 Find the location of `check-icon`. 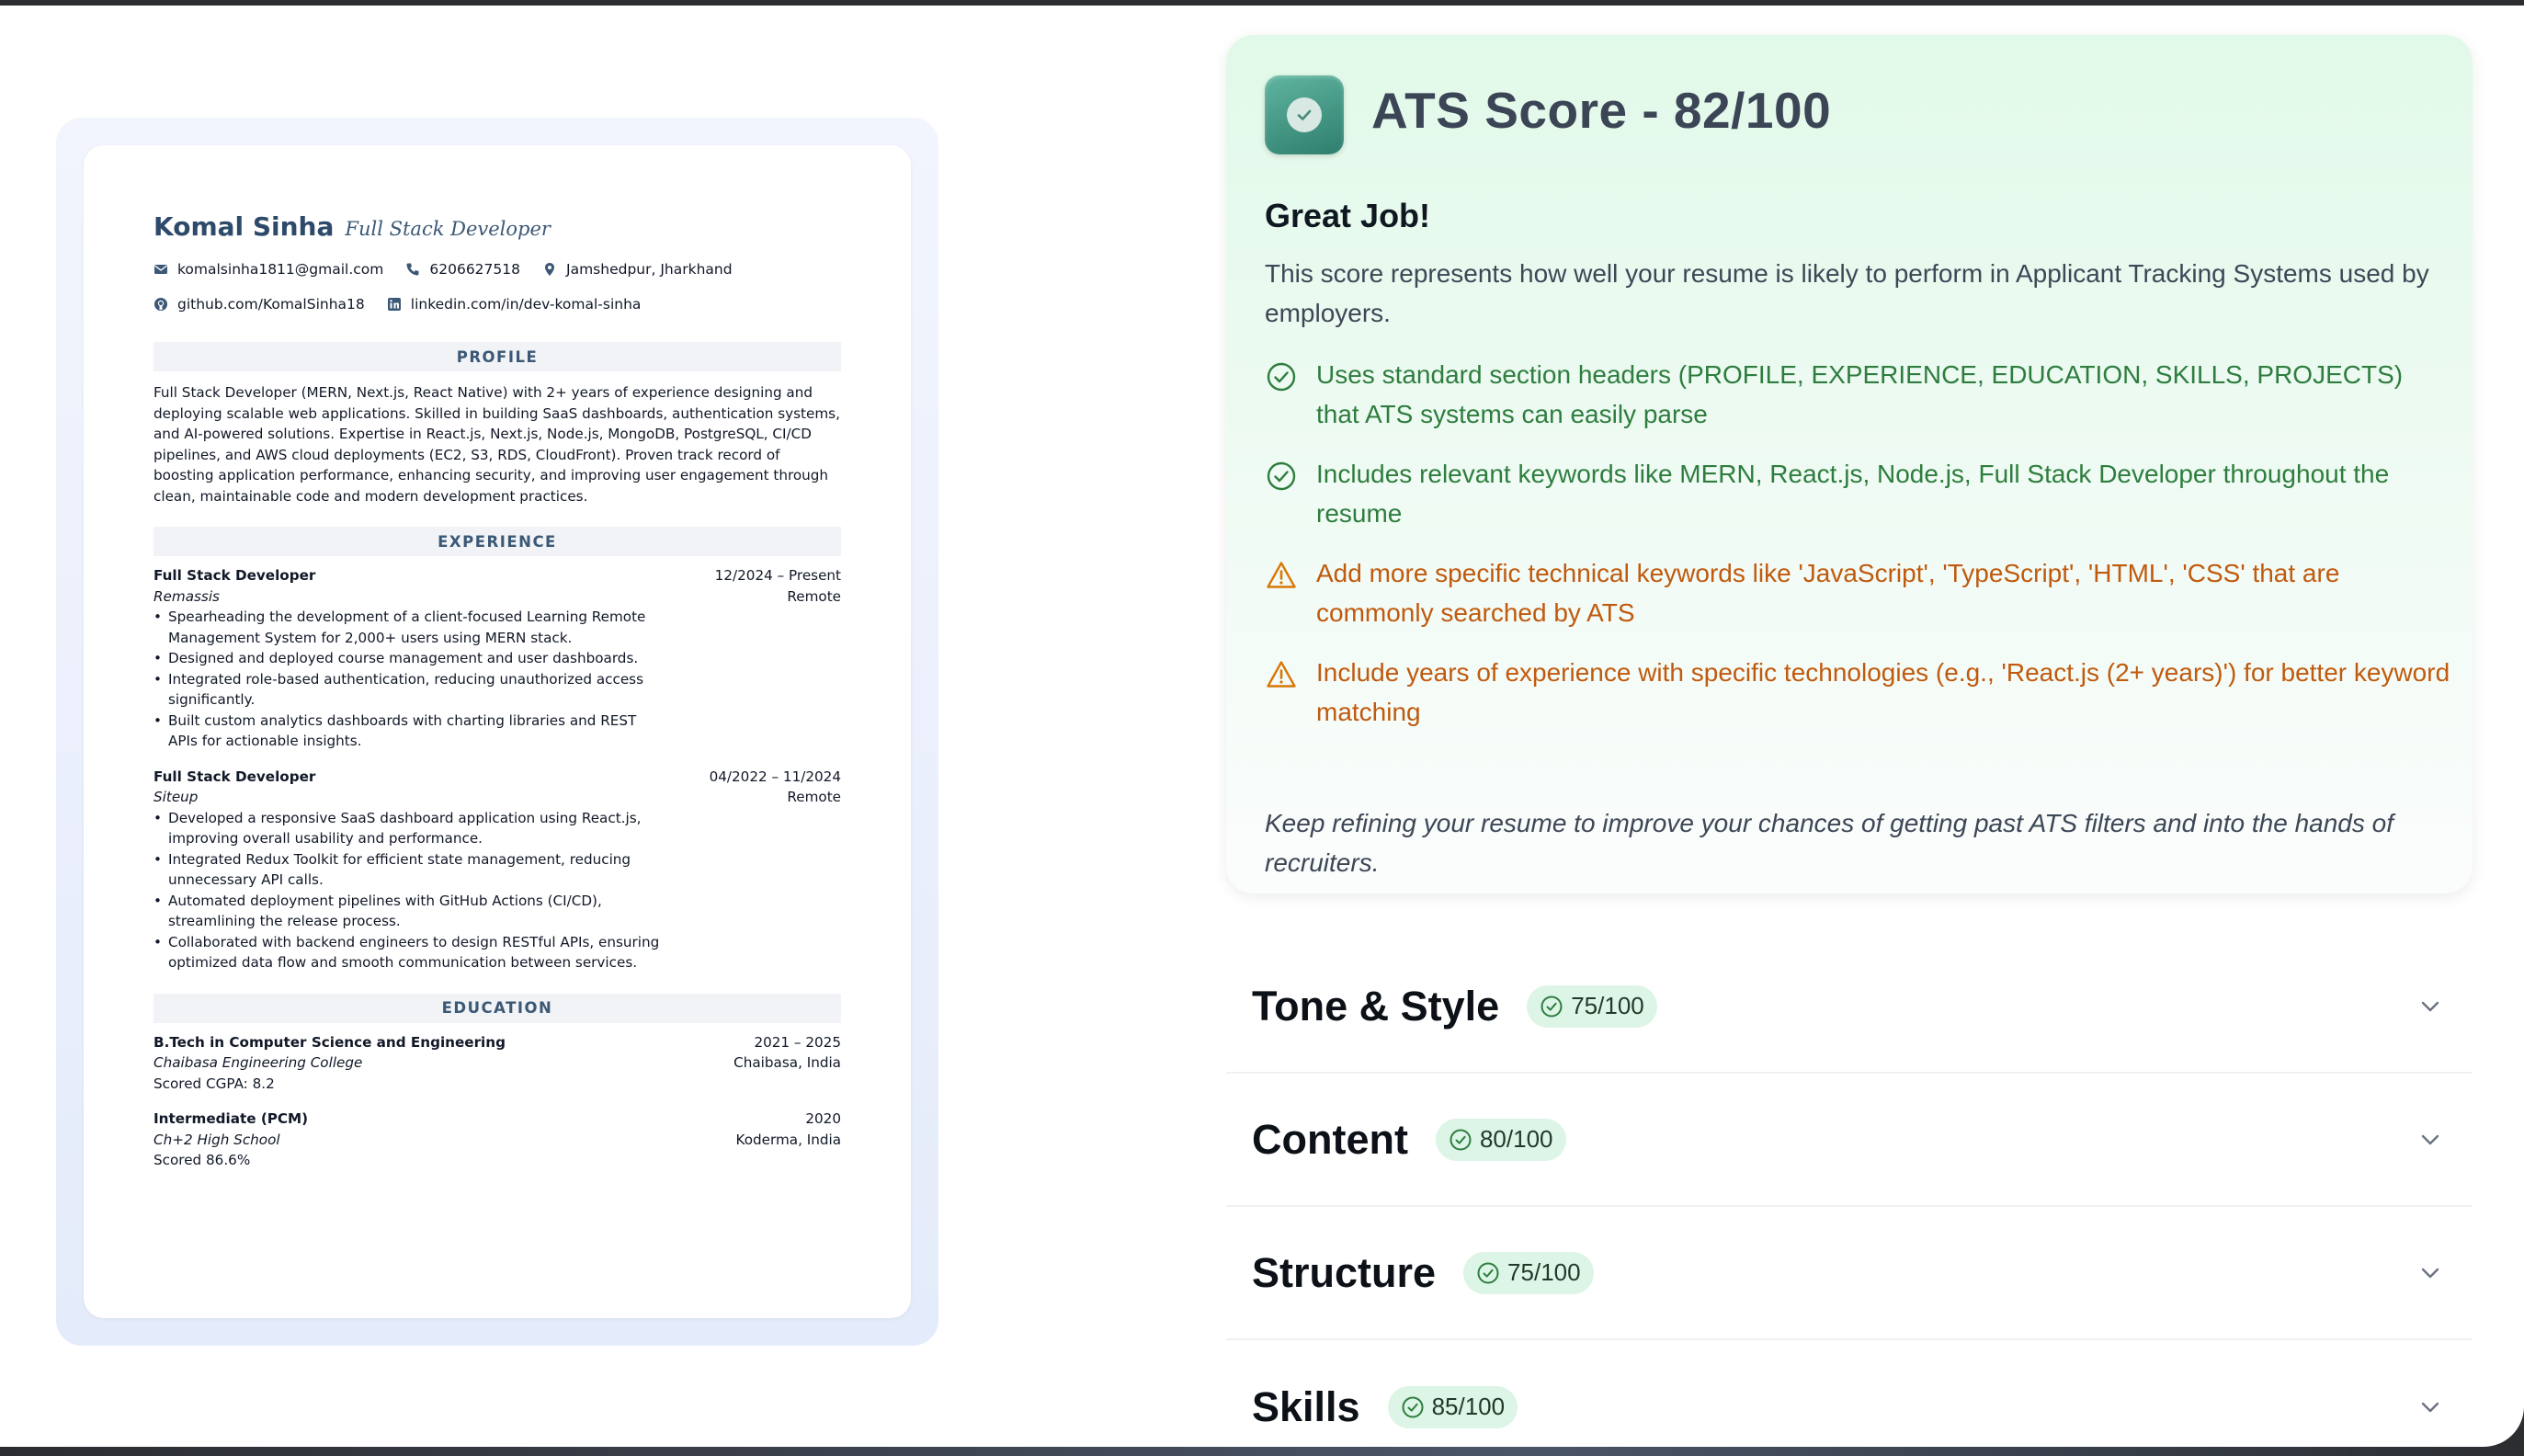

check-icon is located at coordinates (1304, 114).